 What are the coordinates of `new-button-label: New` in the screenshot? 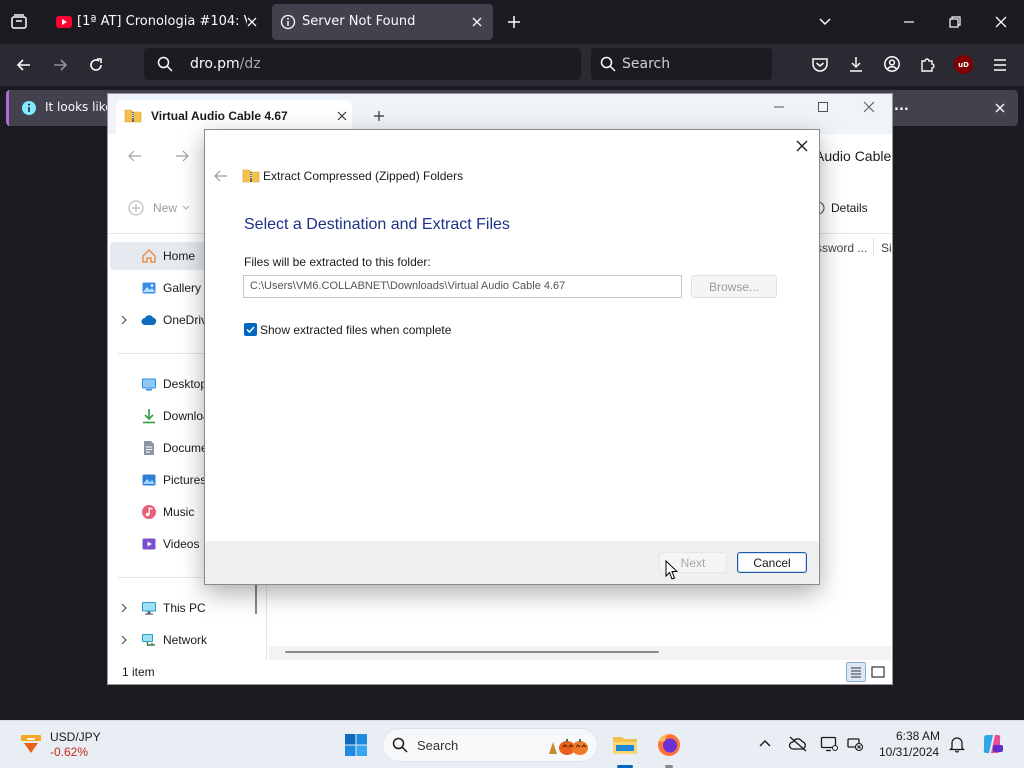 It's located at (165, 208).